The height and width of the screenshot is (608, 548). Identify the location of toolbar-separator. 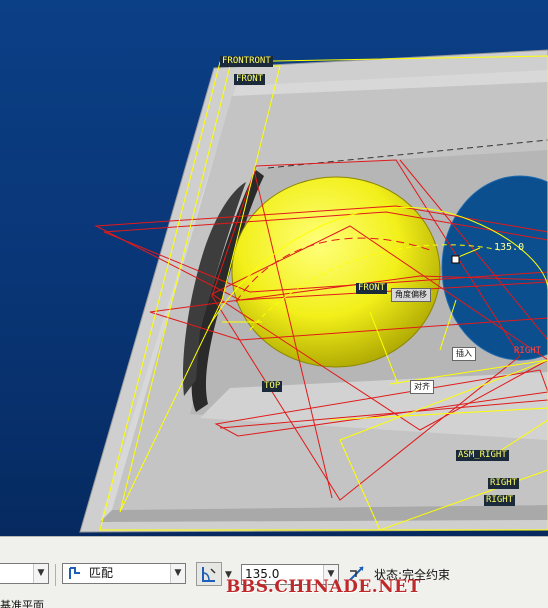
(55, 575).